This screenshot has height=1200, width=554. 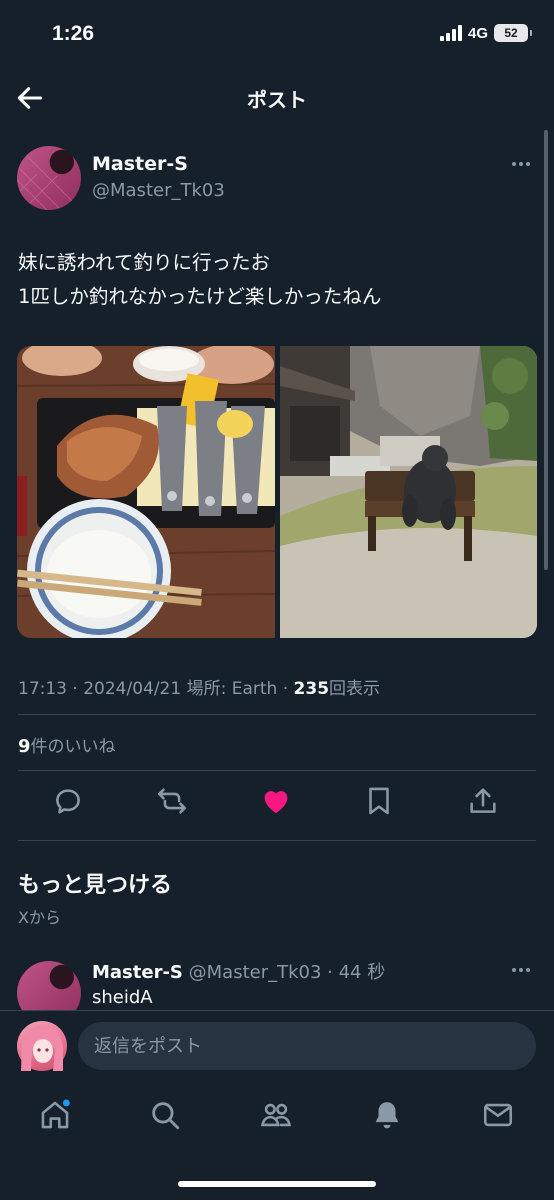 I want to click on reply-author-name: Master-S, so click(x=137, y=972).